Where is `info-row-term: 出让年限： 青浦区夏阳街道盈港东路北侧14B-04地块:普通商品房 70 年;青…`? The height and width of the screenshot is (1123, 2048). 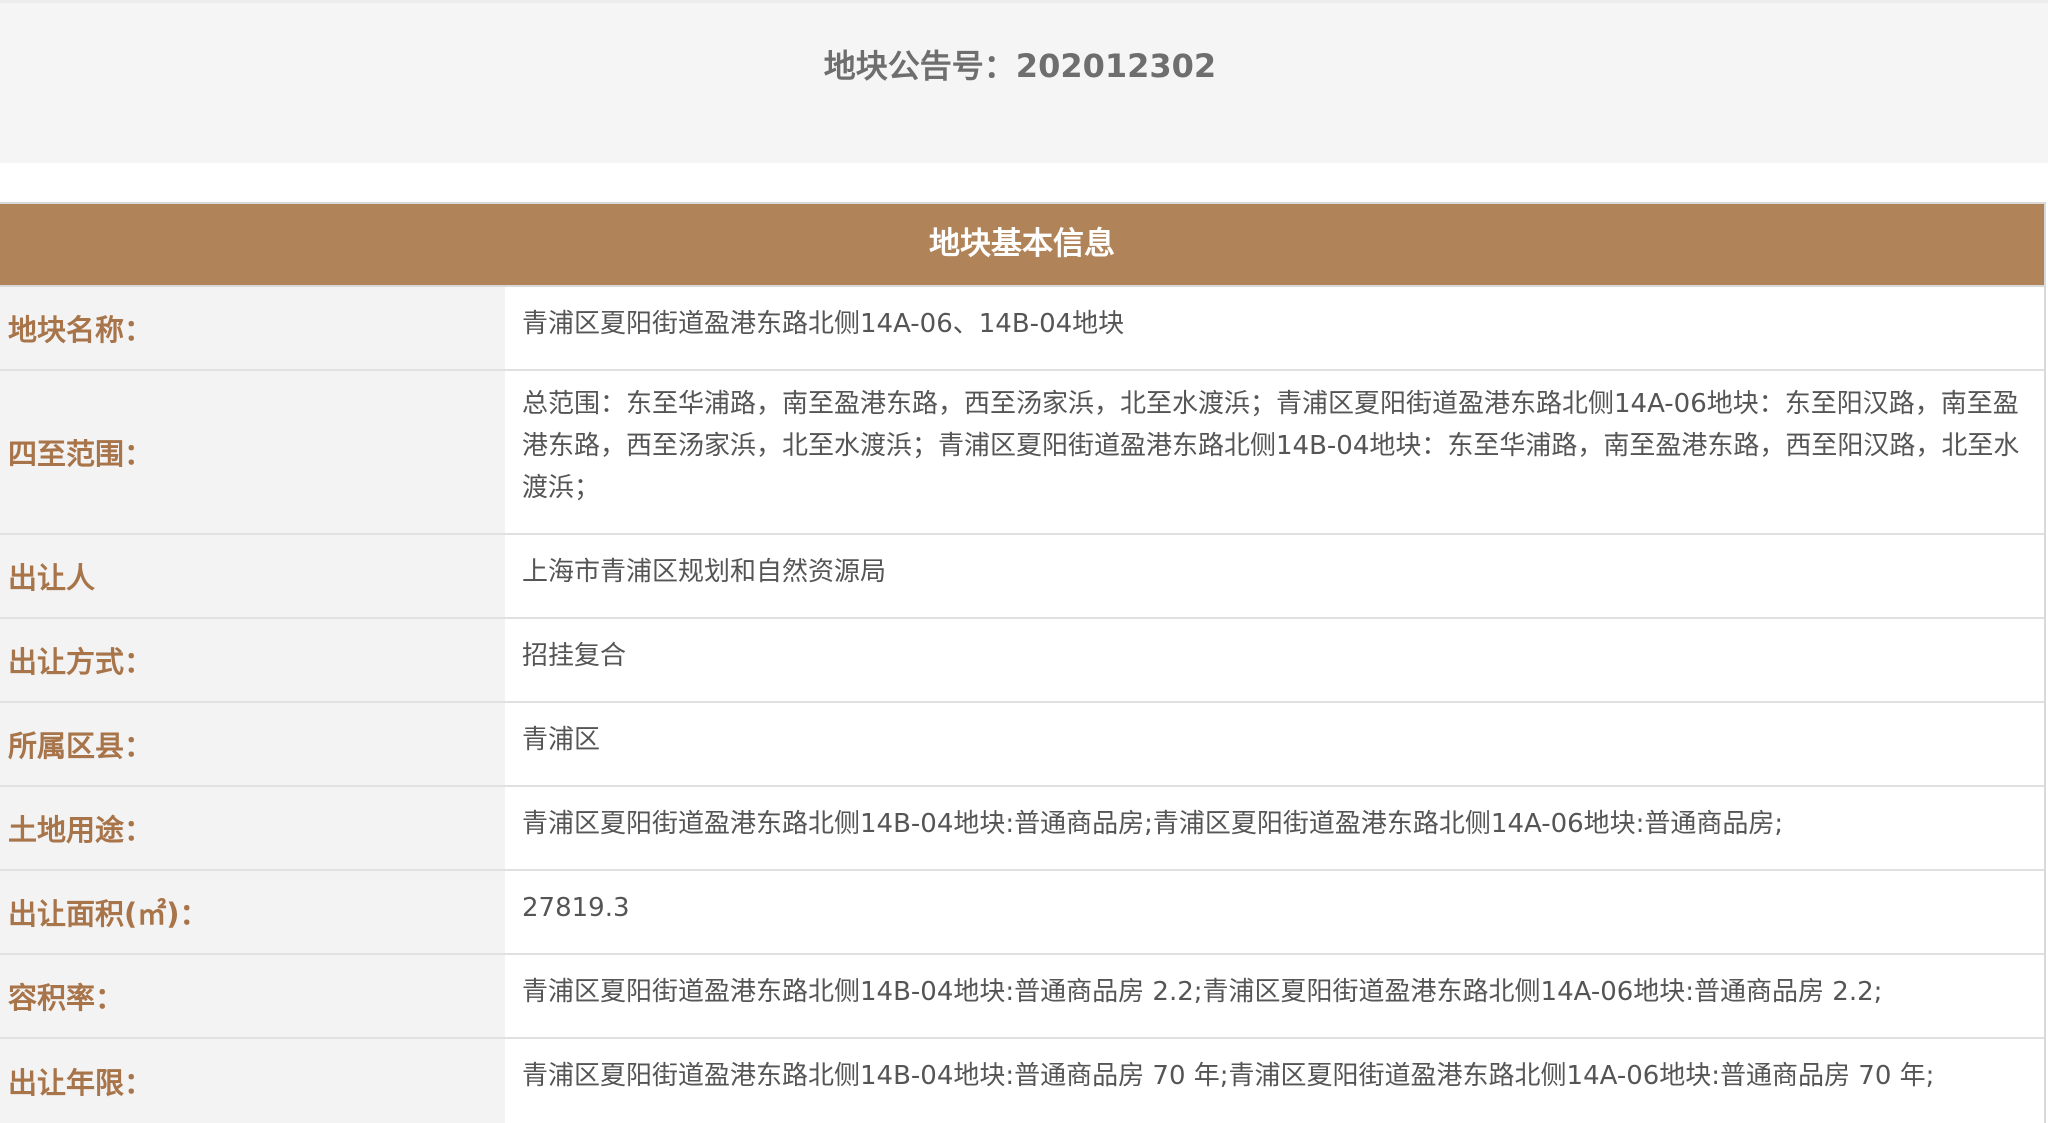 info-row-term: 出让年限： 青浦区夏阳街道盈港东路北侧14B-04地块:普通商品房 70 年;青… is located at coordinates (1022, 1081).